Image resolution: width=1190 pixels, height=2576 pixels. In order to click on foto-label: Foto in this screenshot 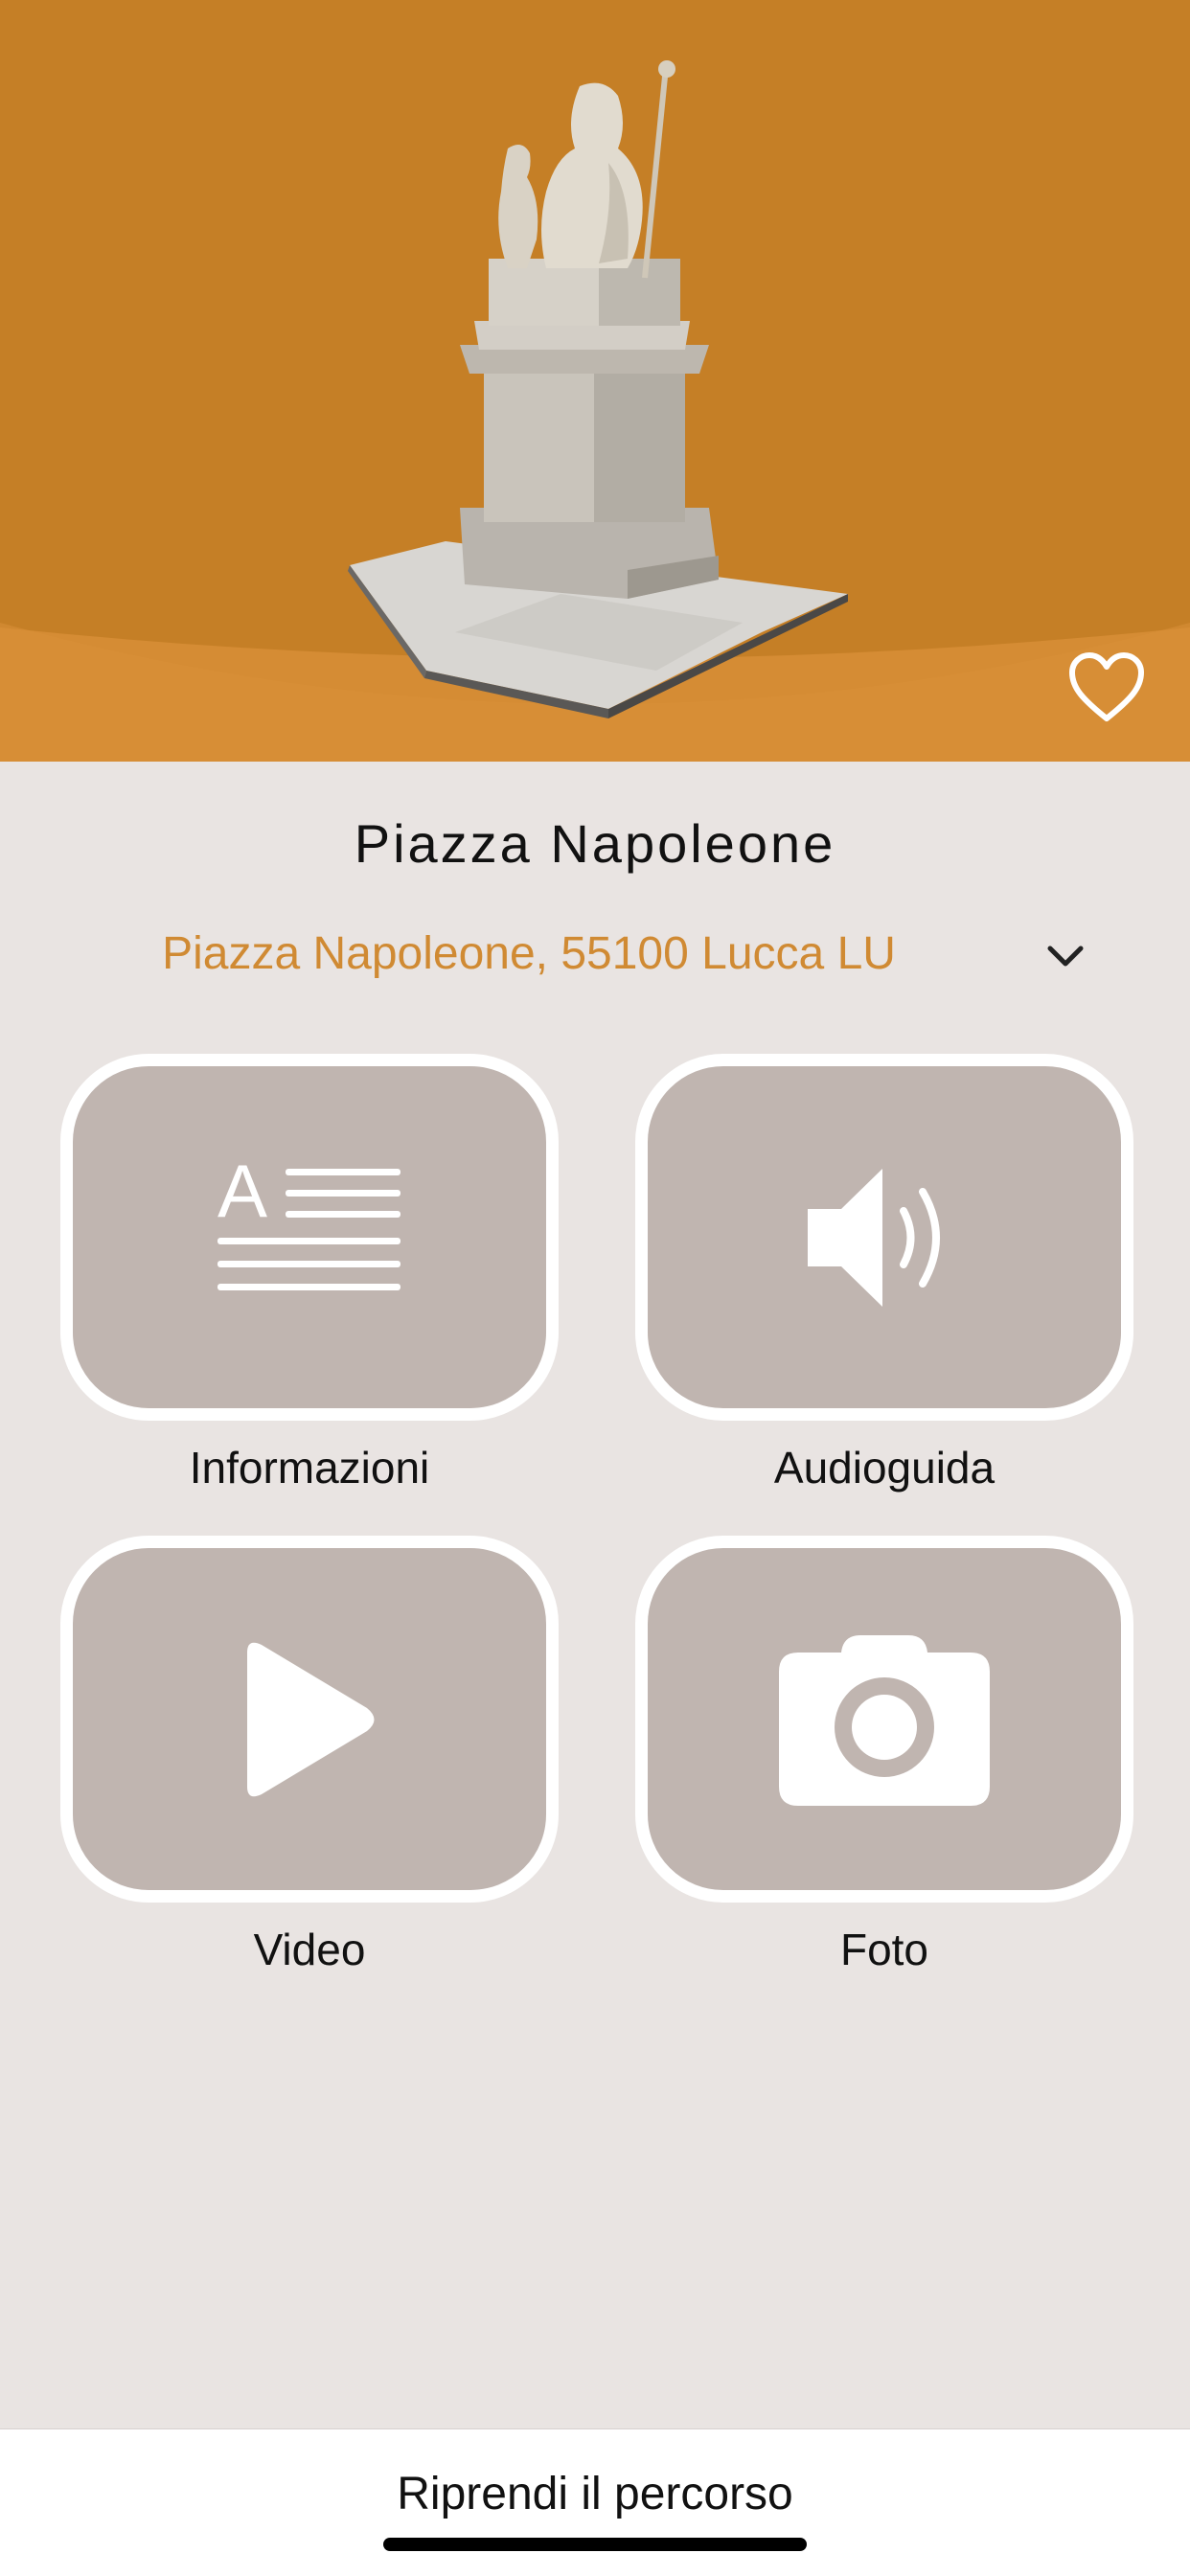, I will do `click(884, 1950)`.